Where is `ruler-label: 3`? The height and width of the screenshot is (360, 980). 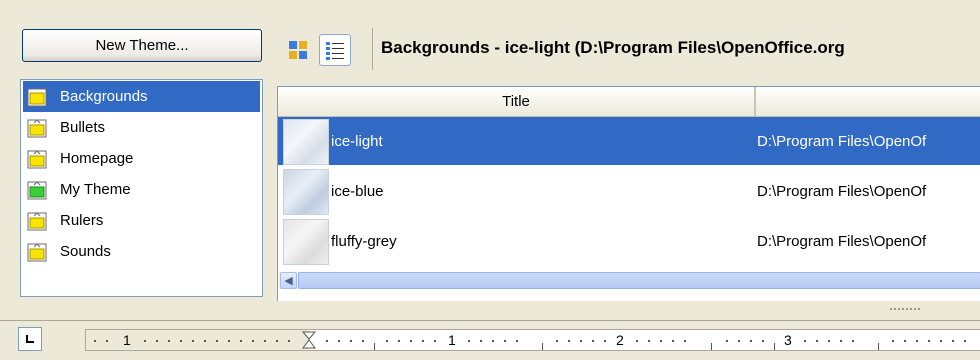
ruler-label: 3 is located at coordinates (788, 340).